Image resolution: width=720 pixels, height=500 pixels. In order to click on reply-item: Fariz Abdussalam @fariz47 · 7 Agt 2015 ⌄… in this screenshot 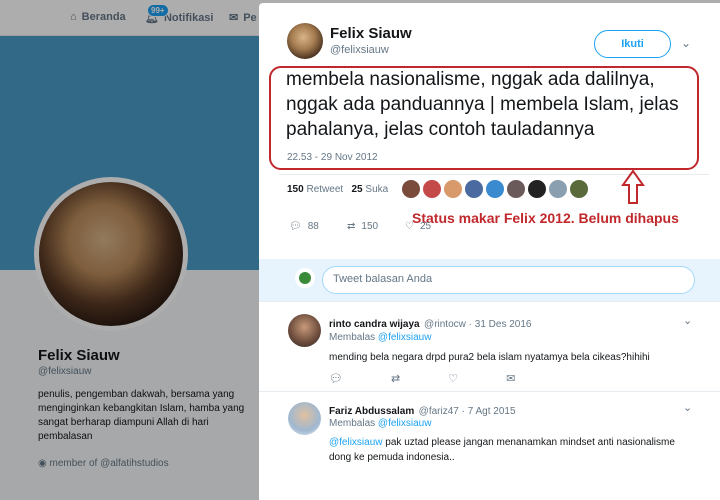, I will do `click(489, 445)`.